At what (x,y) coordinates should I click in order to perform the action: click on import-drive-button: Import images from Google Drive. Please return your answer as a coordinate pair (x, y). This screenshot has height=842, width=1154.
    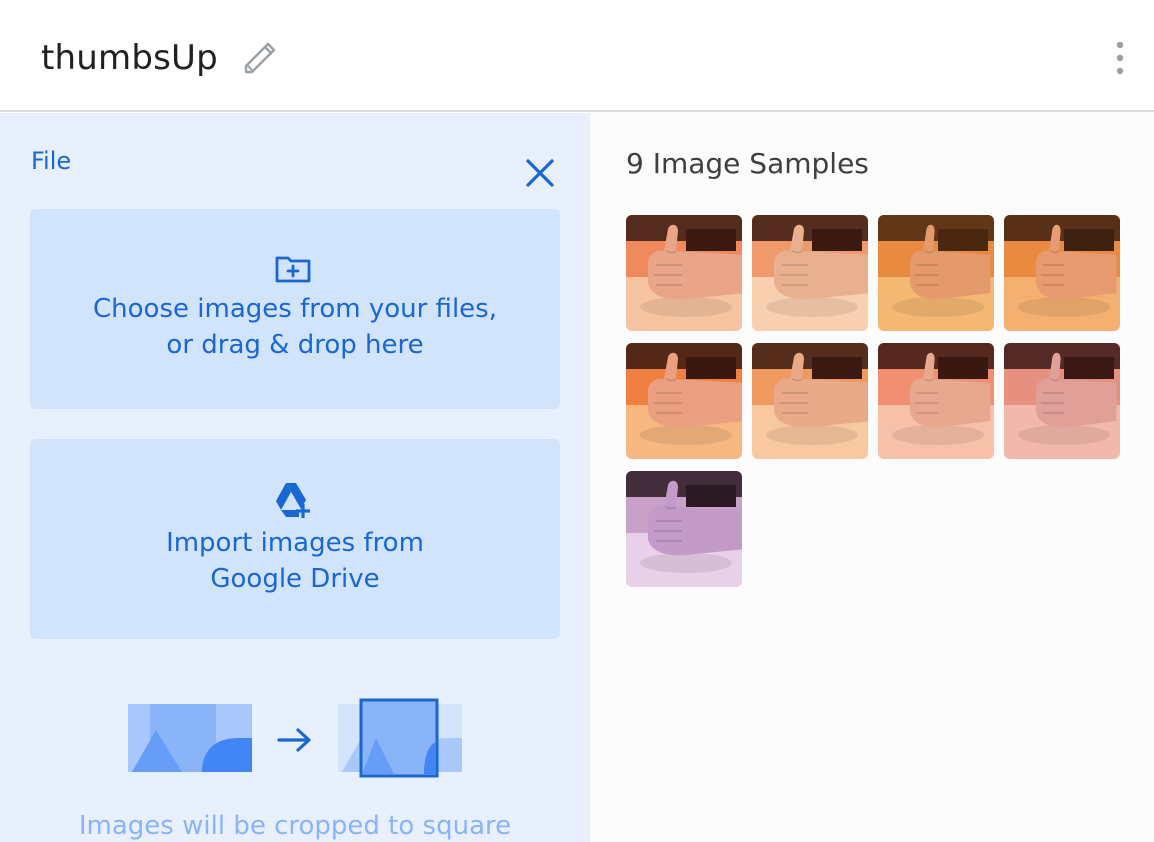
    Looking at the image, I should click on (295, 539).